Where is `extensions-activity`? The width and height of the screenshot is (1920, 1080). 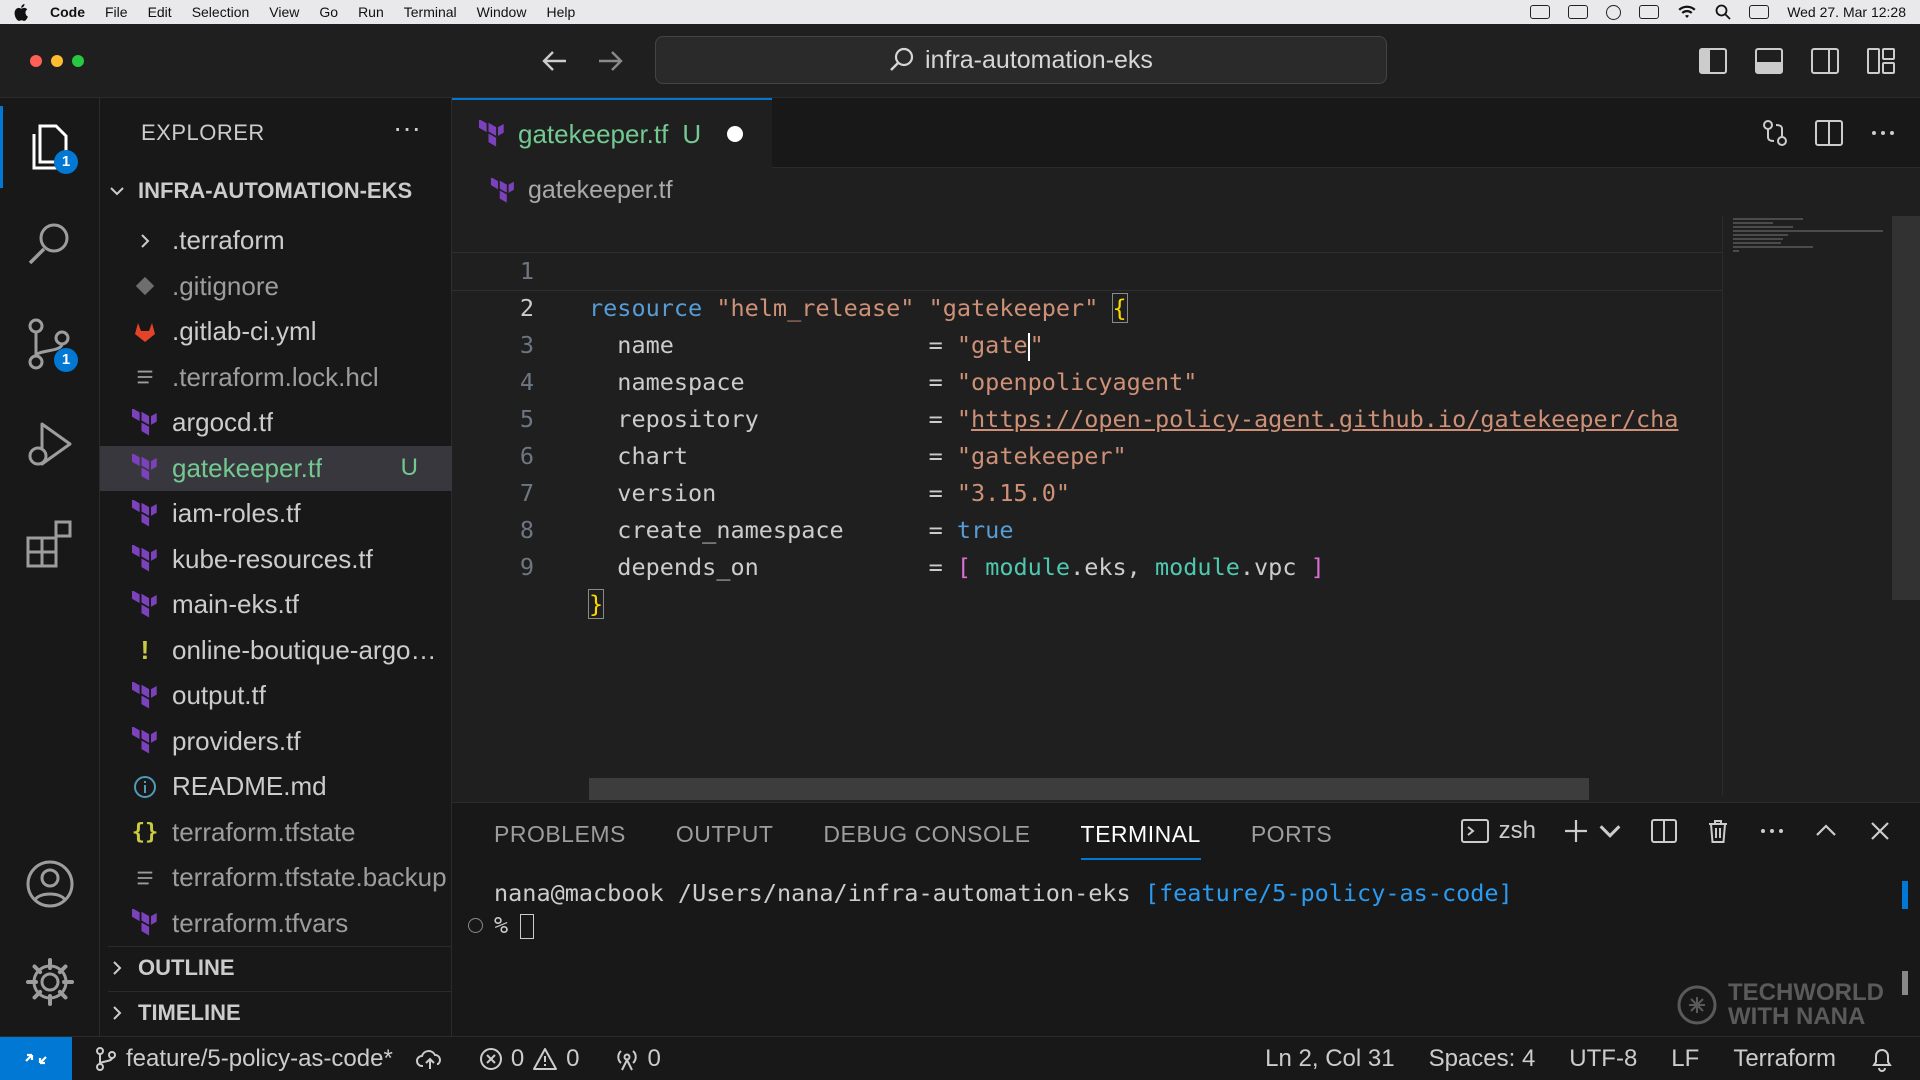
extensions-activity is located at coordinates (50, 544).